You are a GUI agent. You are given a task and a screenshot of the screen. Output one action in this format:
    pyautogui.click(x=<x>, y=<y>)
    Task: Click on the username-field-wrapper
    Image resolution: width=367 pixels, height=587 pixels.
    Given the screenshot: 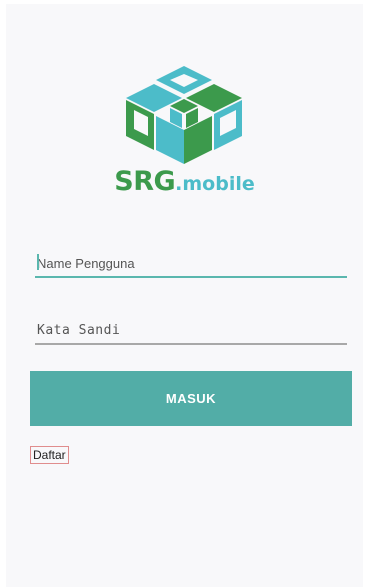 What is the action you would take?
    pyautogui.click(x=191, y=263)
    